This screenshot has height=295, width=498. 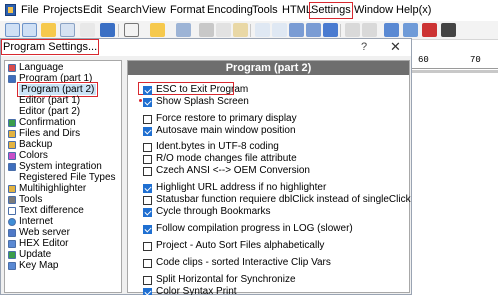 I want to click on menu-help: Help(x), so click(x=413, y=10).